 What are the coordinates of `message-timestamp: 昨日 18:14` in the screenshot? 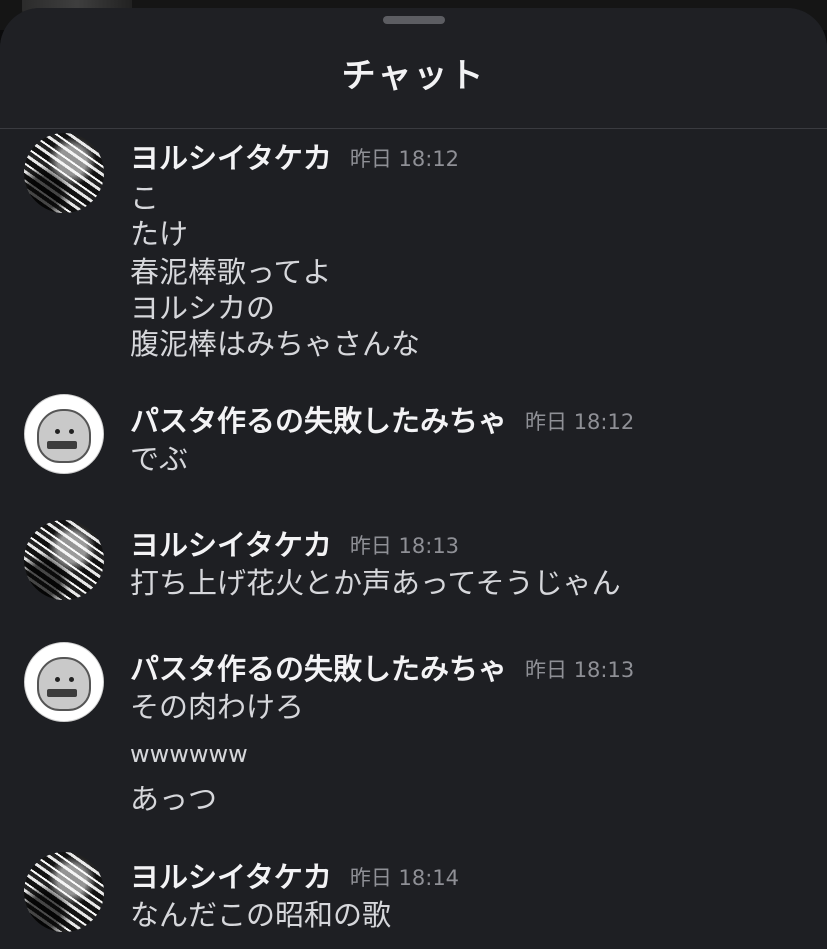 It's located at (404, 878).